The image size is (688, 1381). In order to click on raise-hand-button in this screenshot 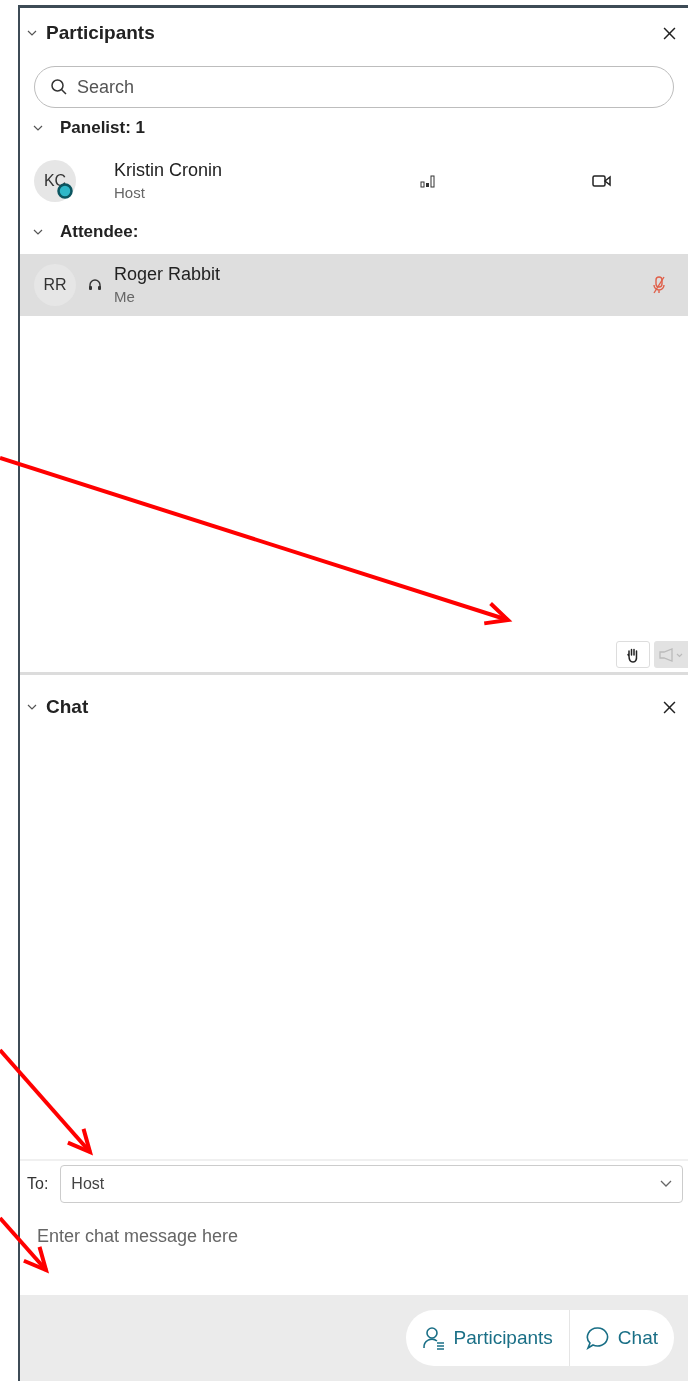, I will do `click(633, 654)`.